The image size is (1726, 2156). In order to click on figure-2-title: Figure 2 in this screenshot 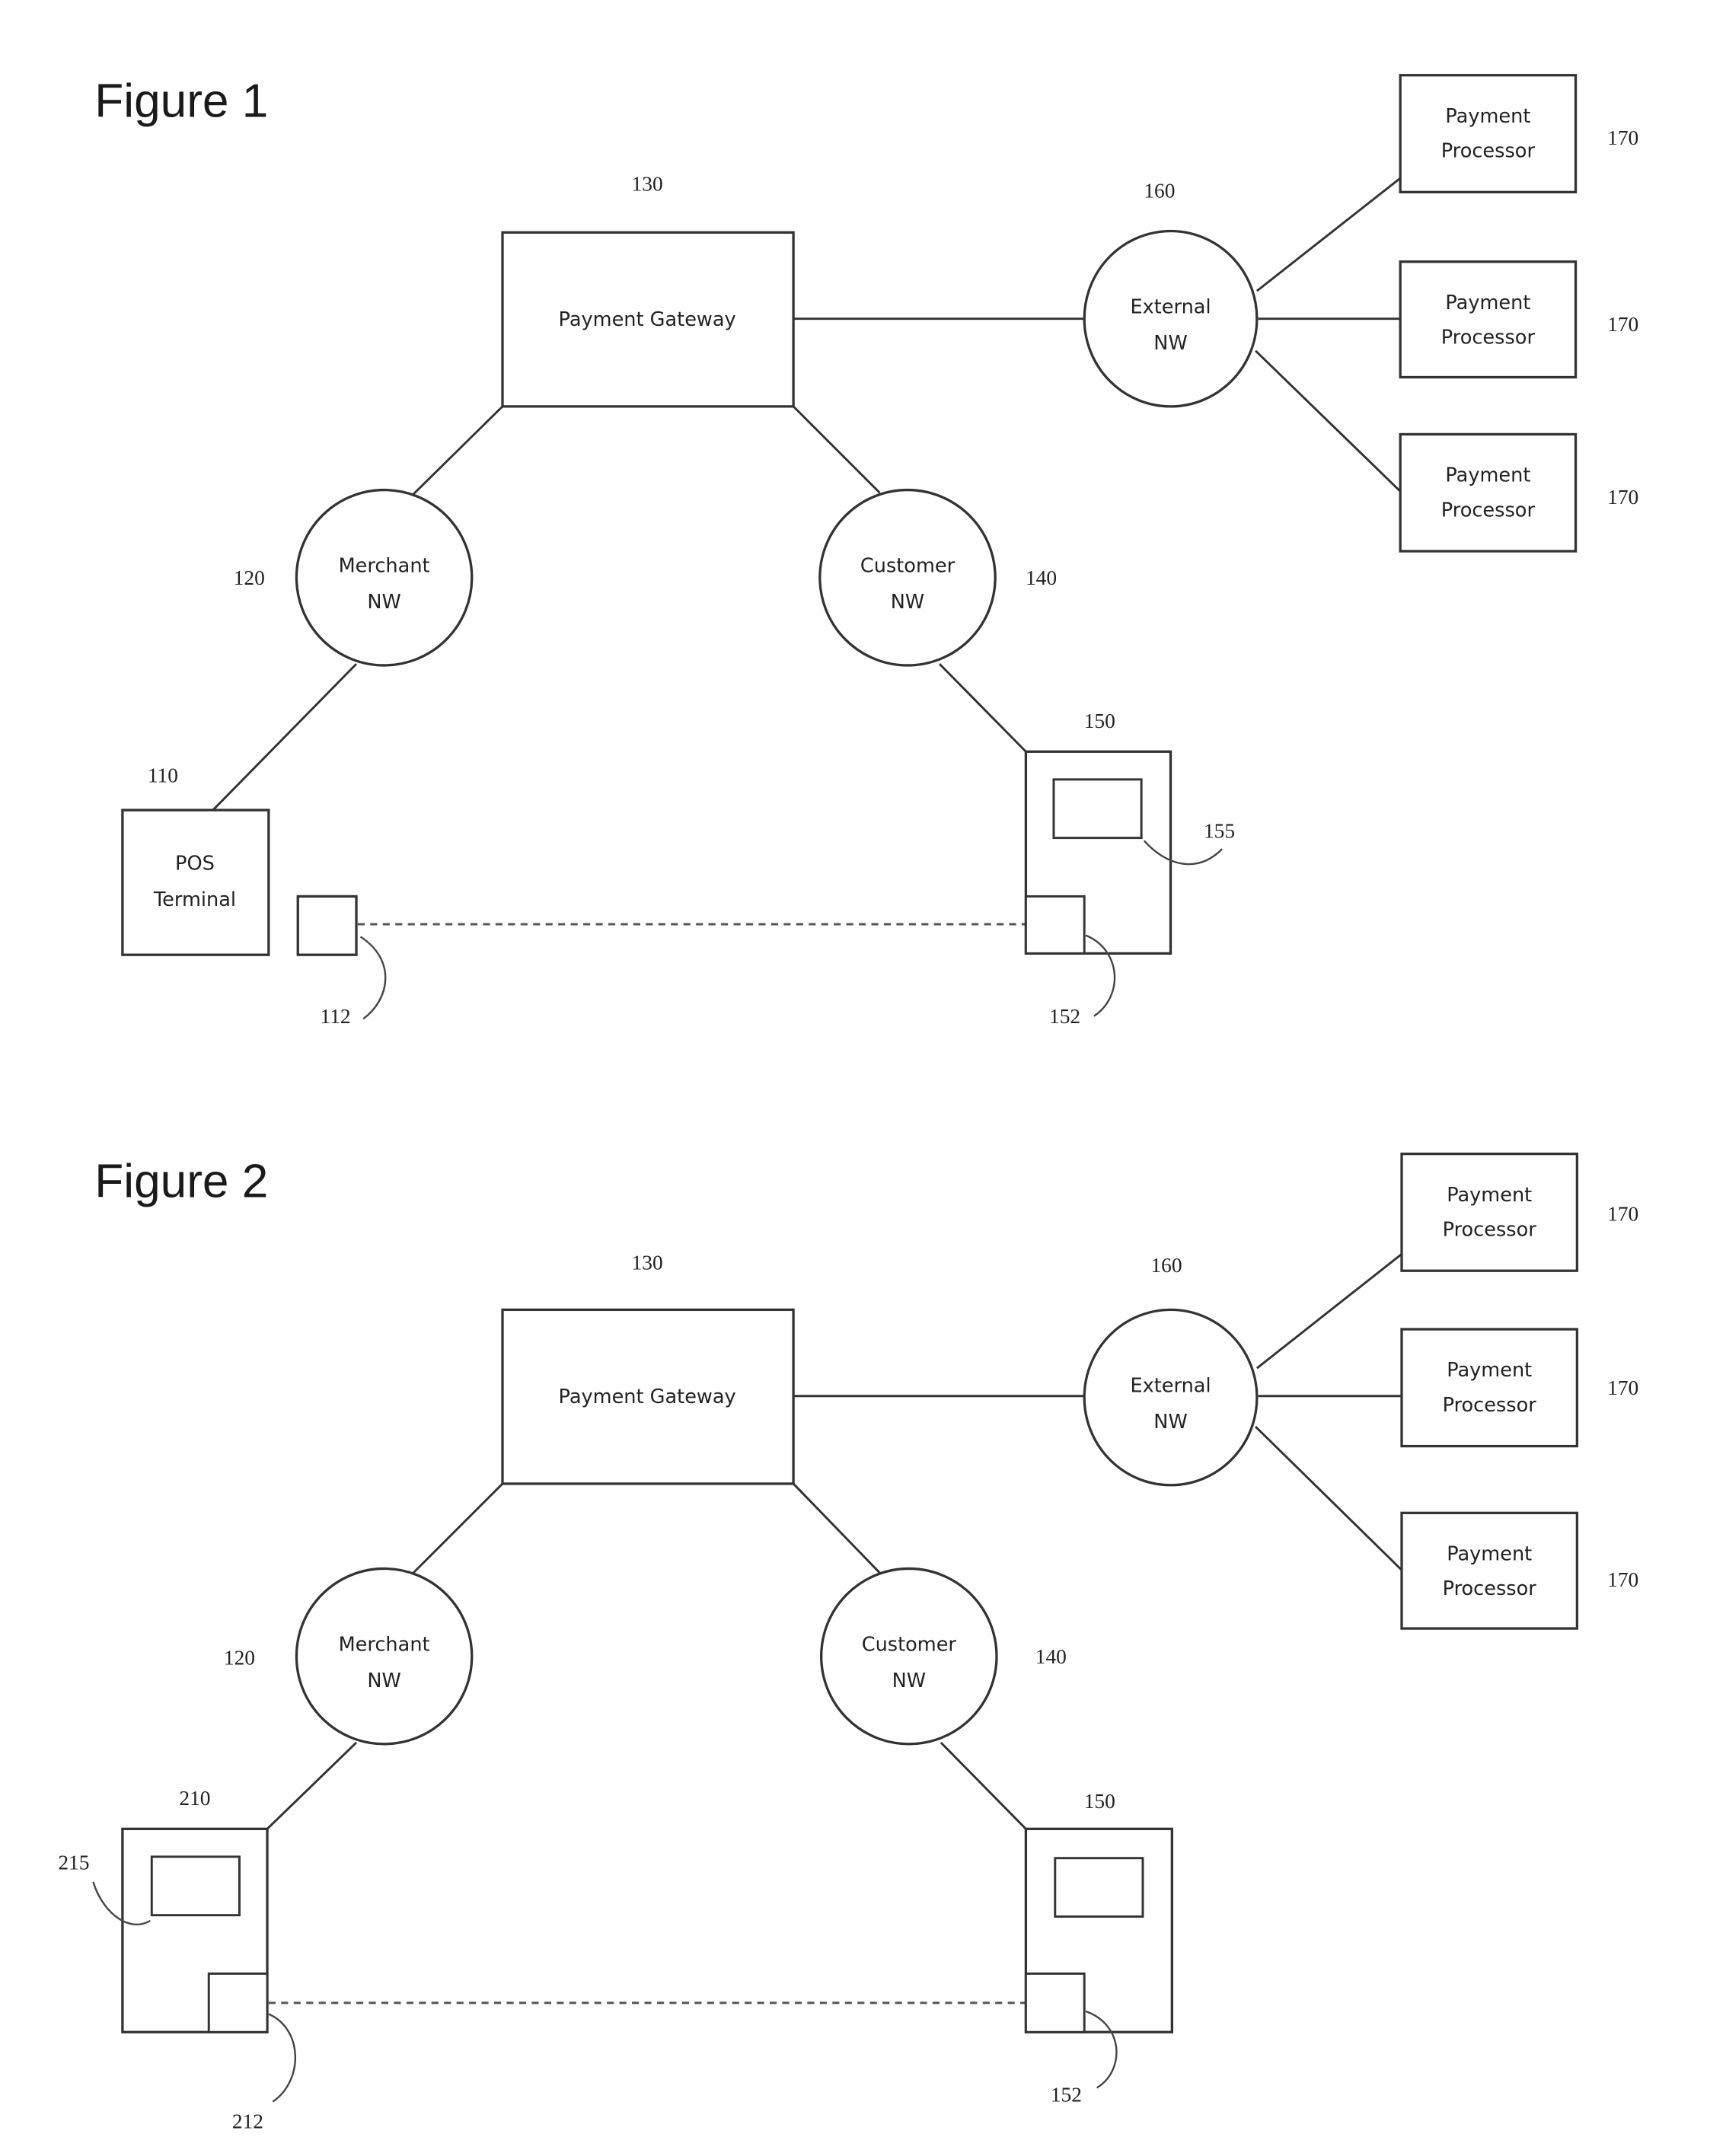, I will do `click(181, 1181)`.